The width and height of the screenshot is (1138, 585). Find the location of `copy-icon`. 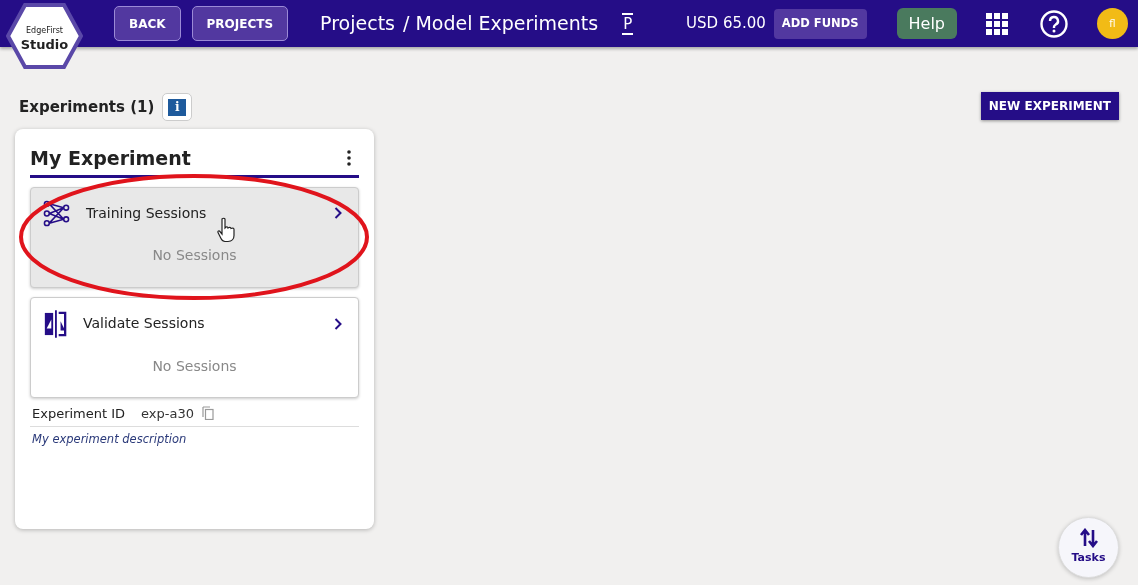

copy-icon is located at coordinates (208, 413).